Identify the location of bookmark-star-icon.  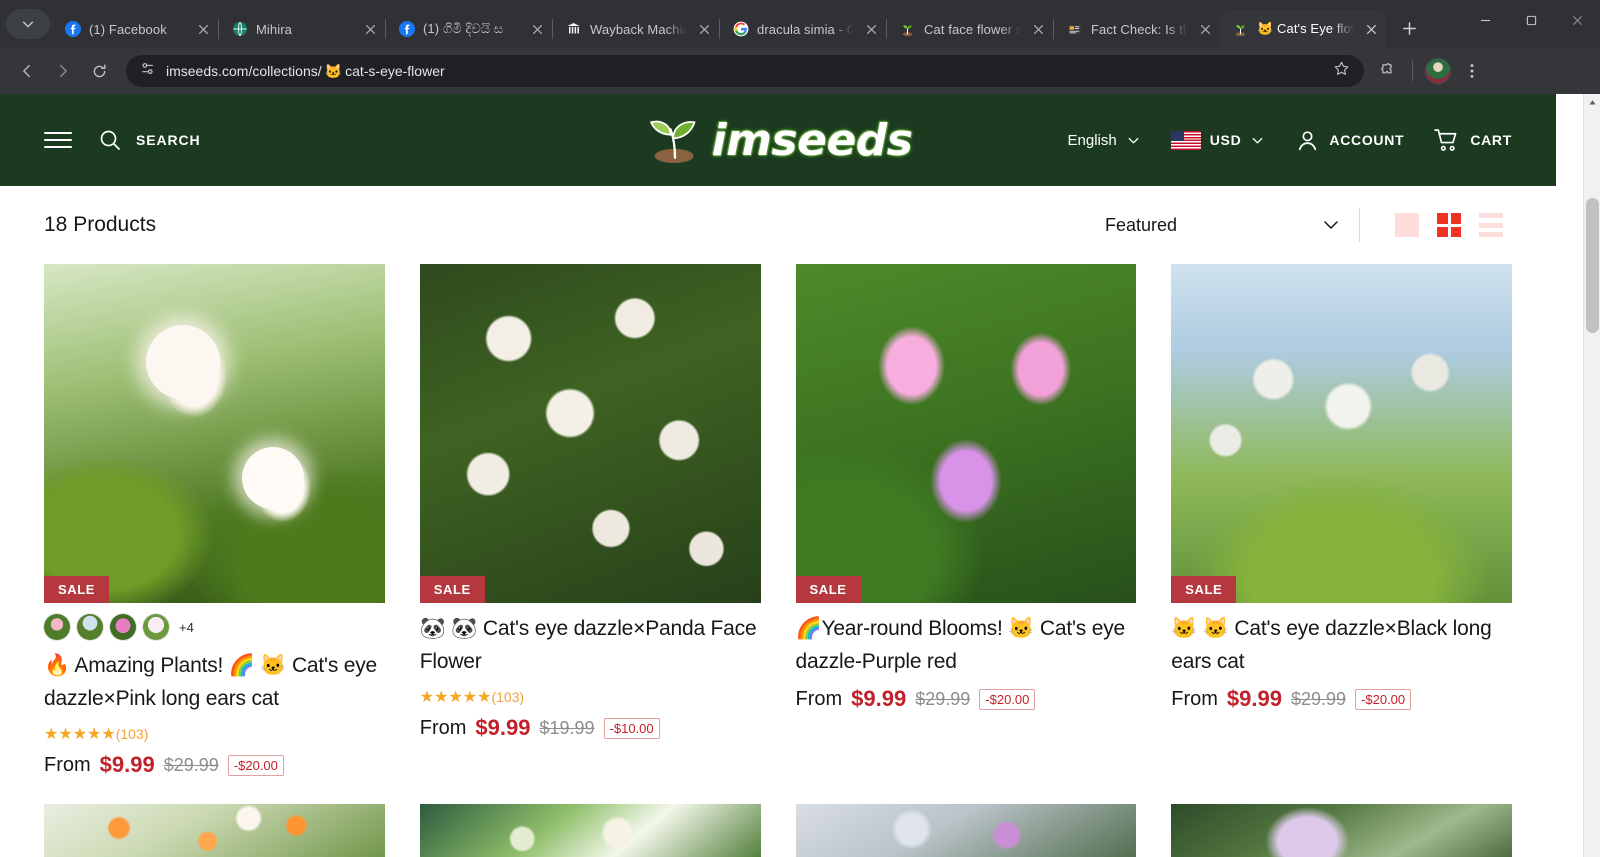
(1341, 71).